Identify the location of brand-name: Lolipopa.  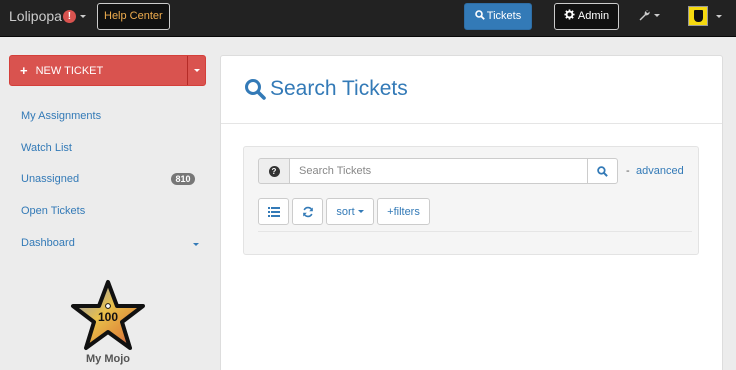
(35, 16).